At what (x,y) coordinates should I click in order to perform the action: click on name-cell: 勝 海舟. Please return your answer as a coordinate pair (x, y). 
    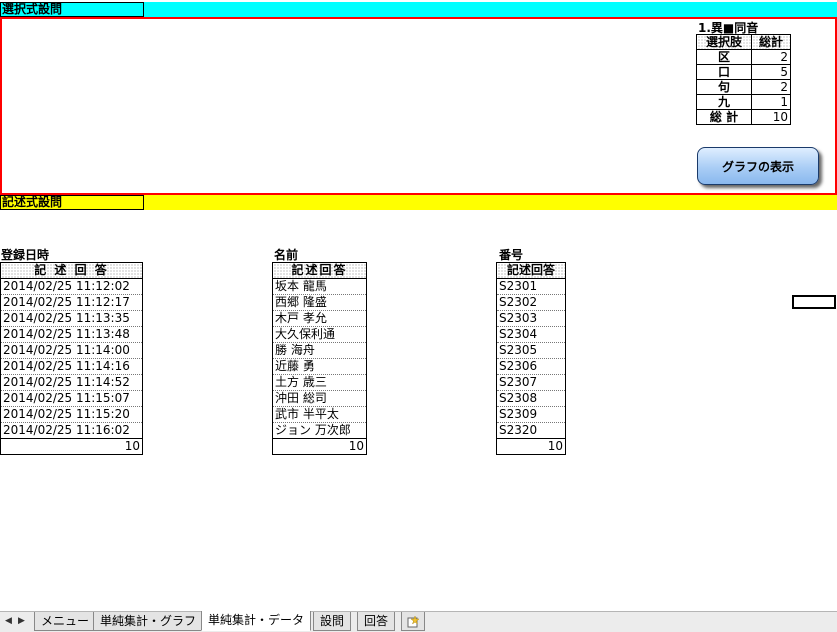
    Looking at the image, I should click on (319, 350).